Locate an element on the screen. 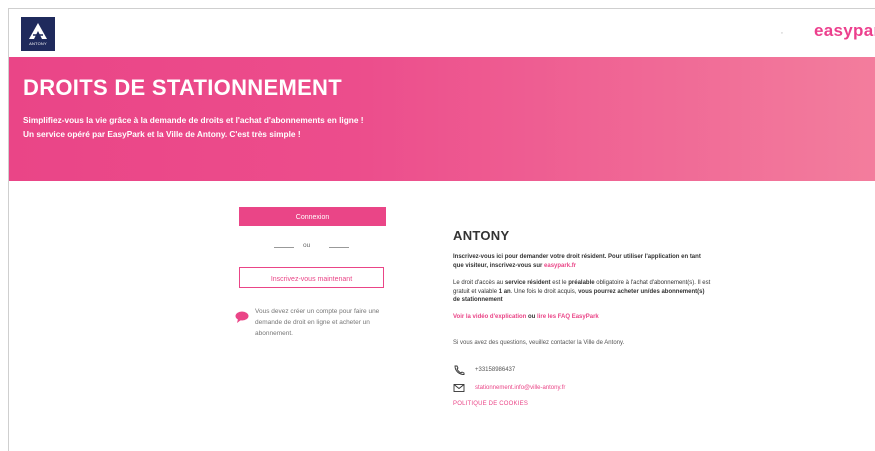 Image resolution: width=875 pixels, height=451 pixels. phone-icon is located at coordinates (459, 370).